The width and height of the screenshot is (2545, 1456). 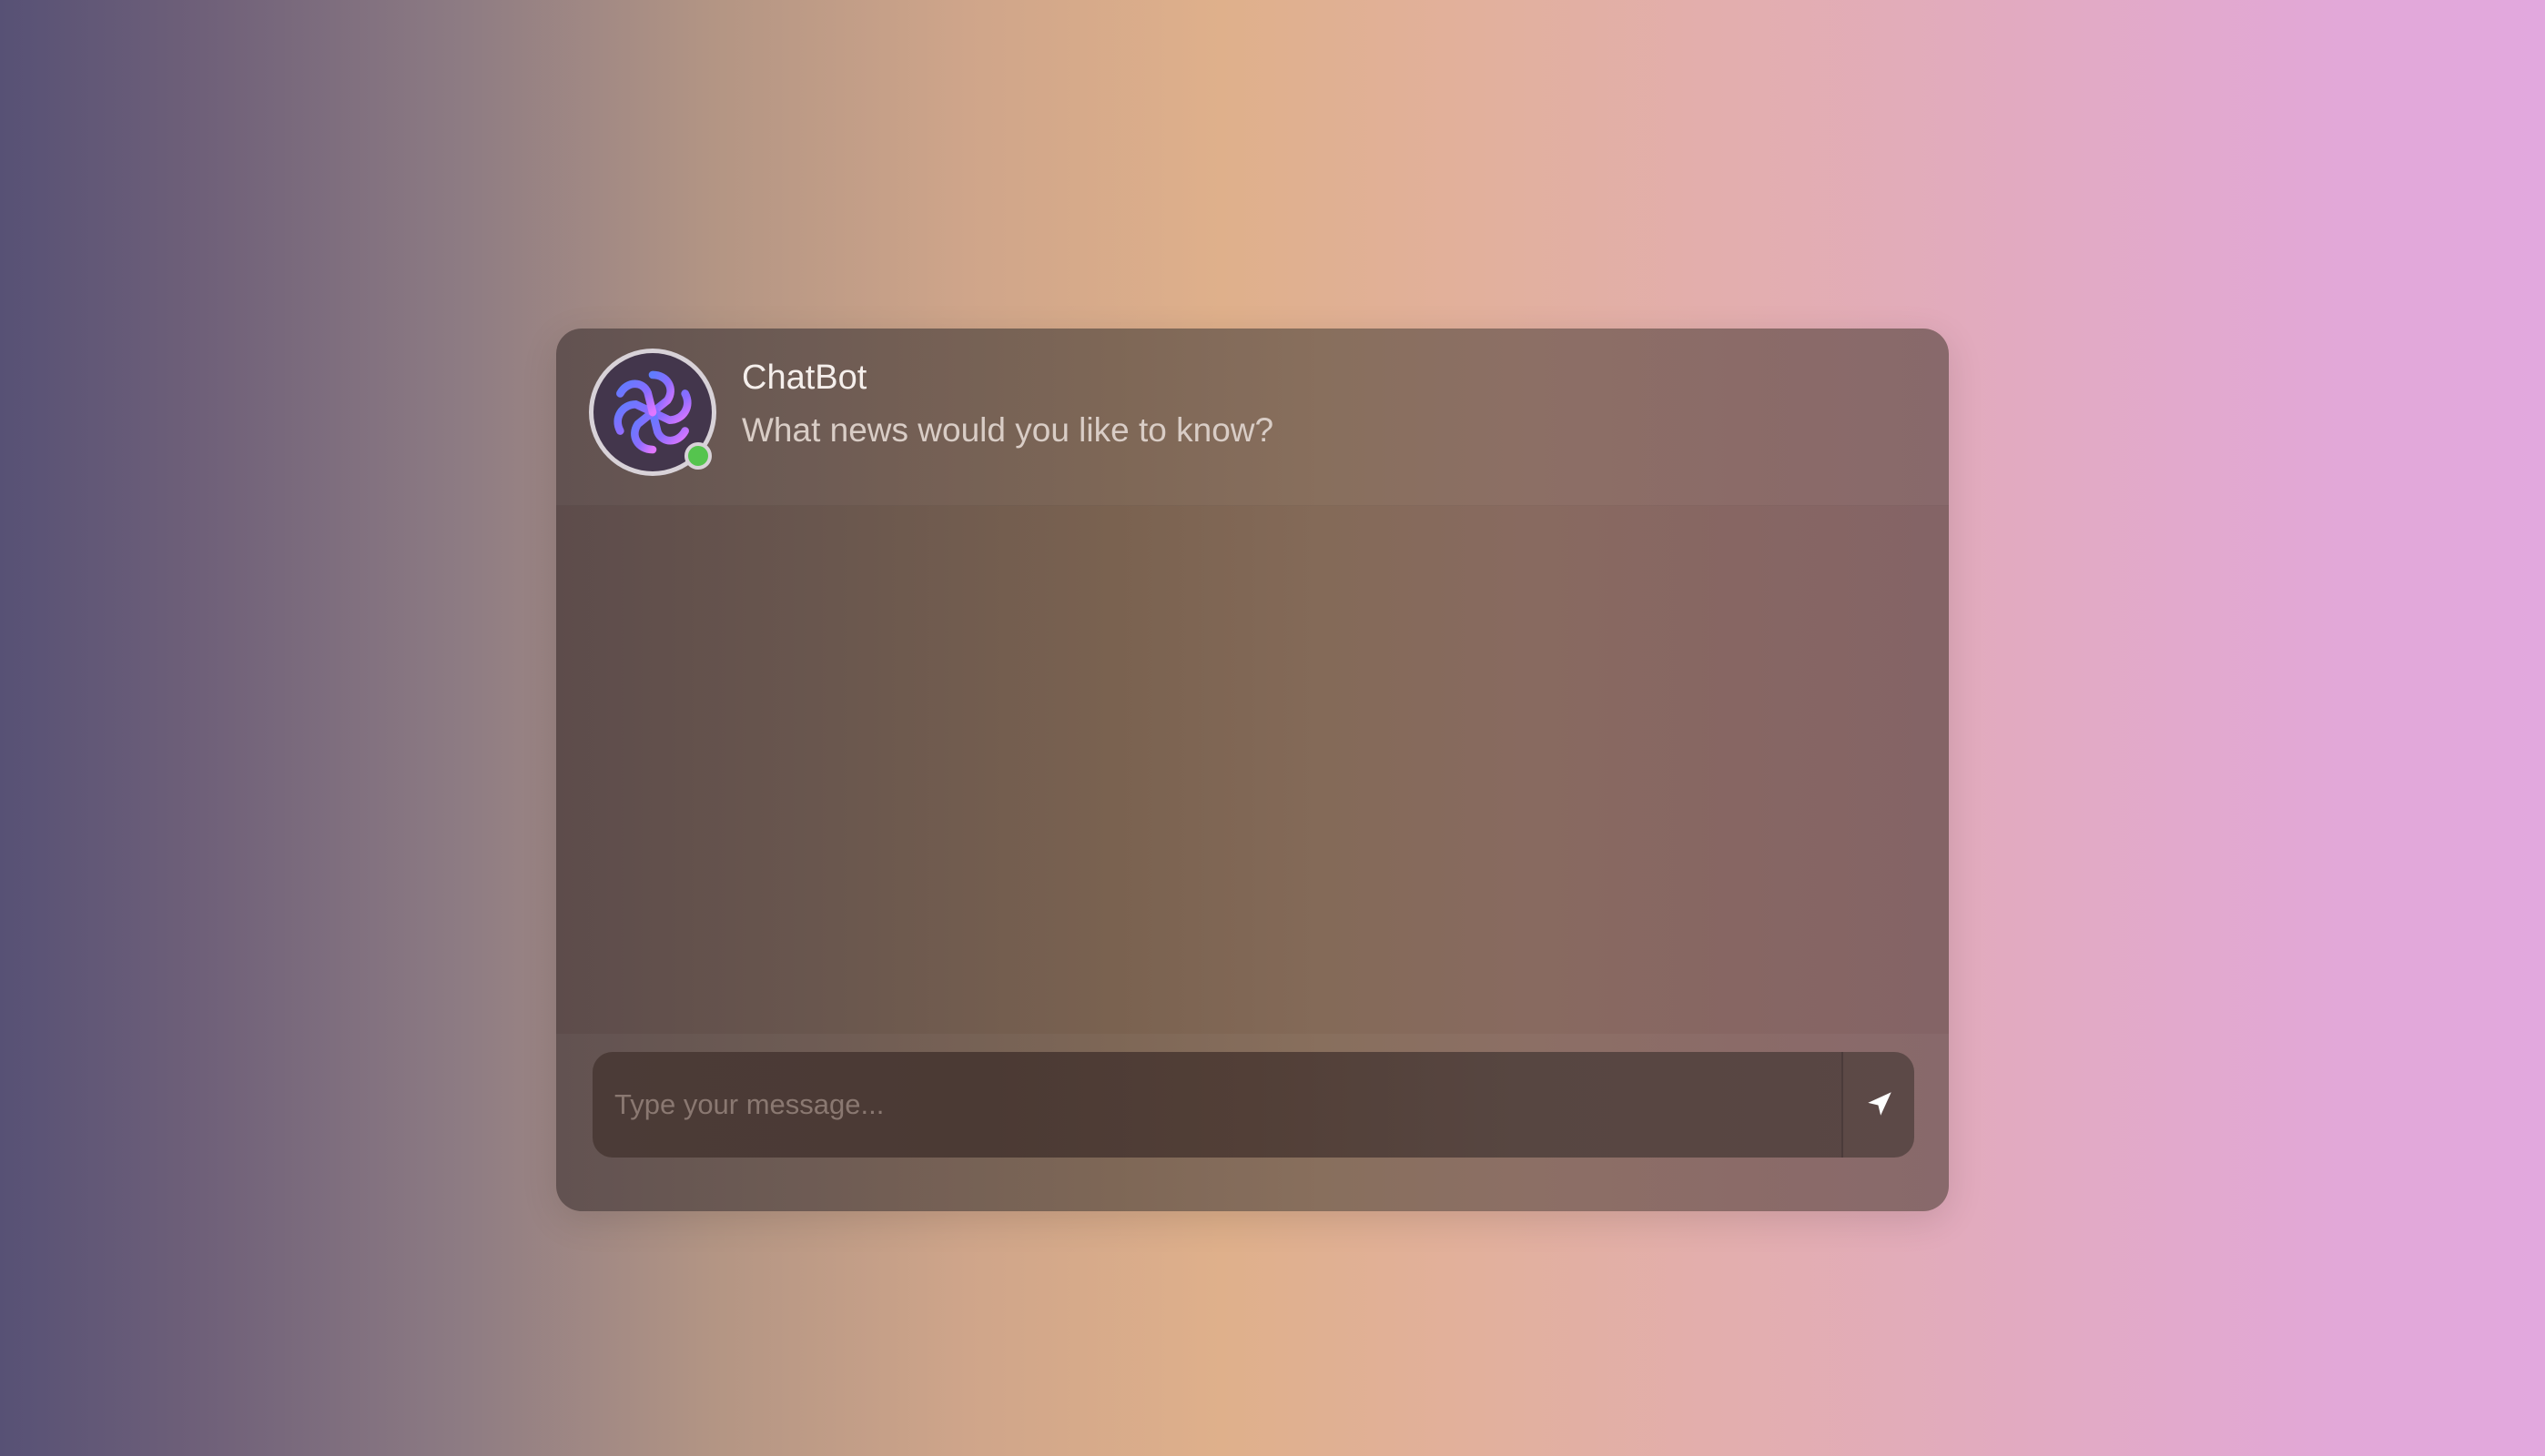 I want to click on message-composer, so click(x=1253, y=1105).